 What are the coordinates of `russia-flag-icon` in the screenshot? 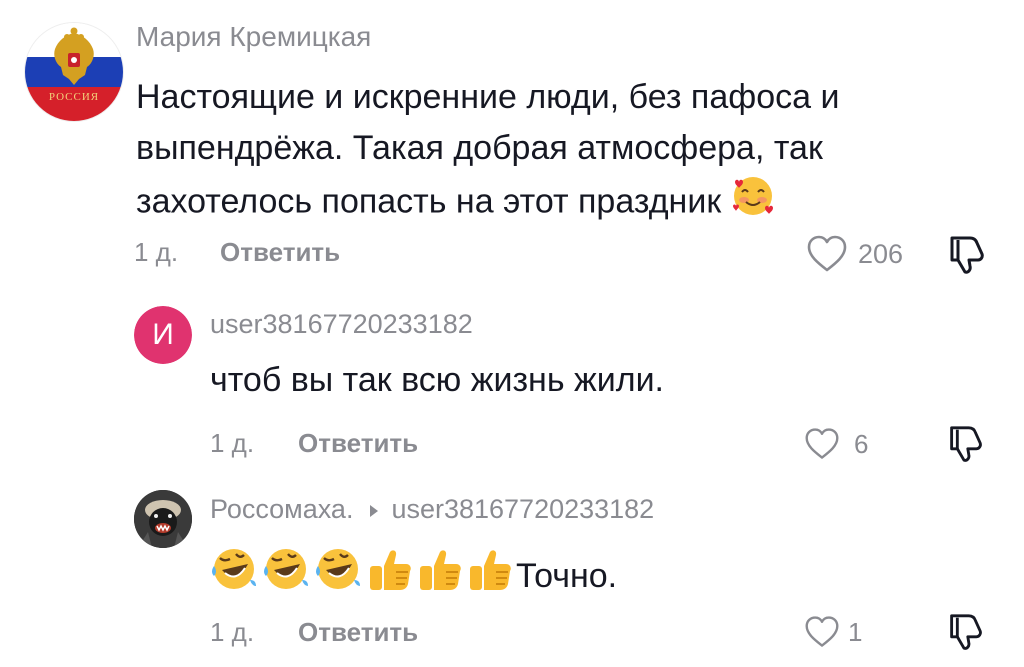 It's located at (74, 72).